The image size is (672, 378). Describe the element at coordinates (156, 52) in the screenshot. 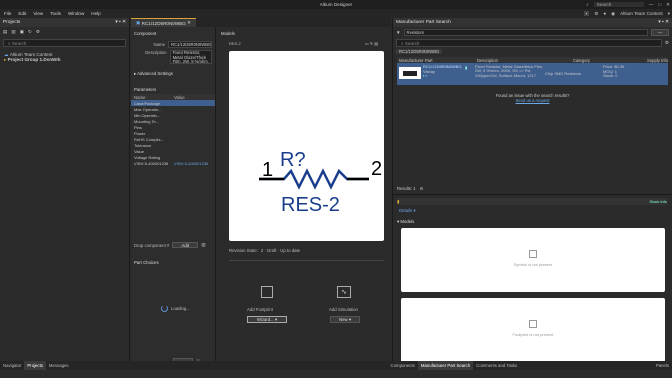

I see `description-label: Description` at that location.